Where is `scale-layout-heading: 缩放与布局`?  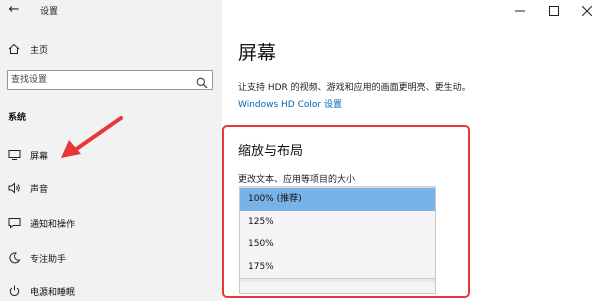 scale-layout-heading: 缩放与布局 is located at coordinates (271, 151).